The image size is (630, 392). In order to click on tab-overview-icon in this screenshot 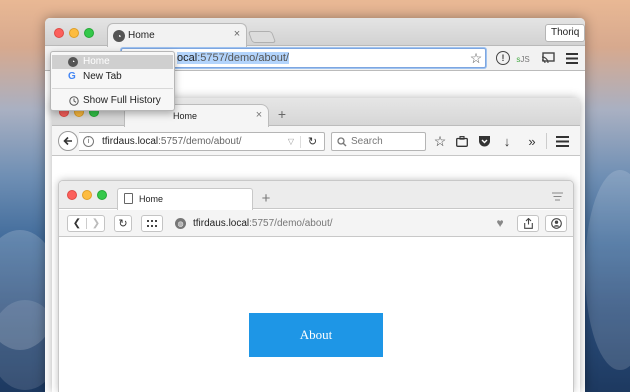, I will do `click(557, 196)`.